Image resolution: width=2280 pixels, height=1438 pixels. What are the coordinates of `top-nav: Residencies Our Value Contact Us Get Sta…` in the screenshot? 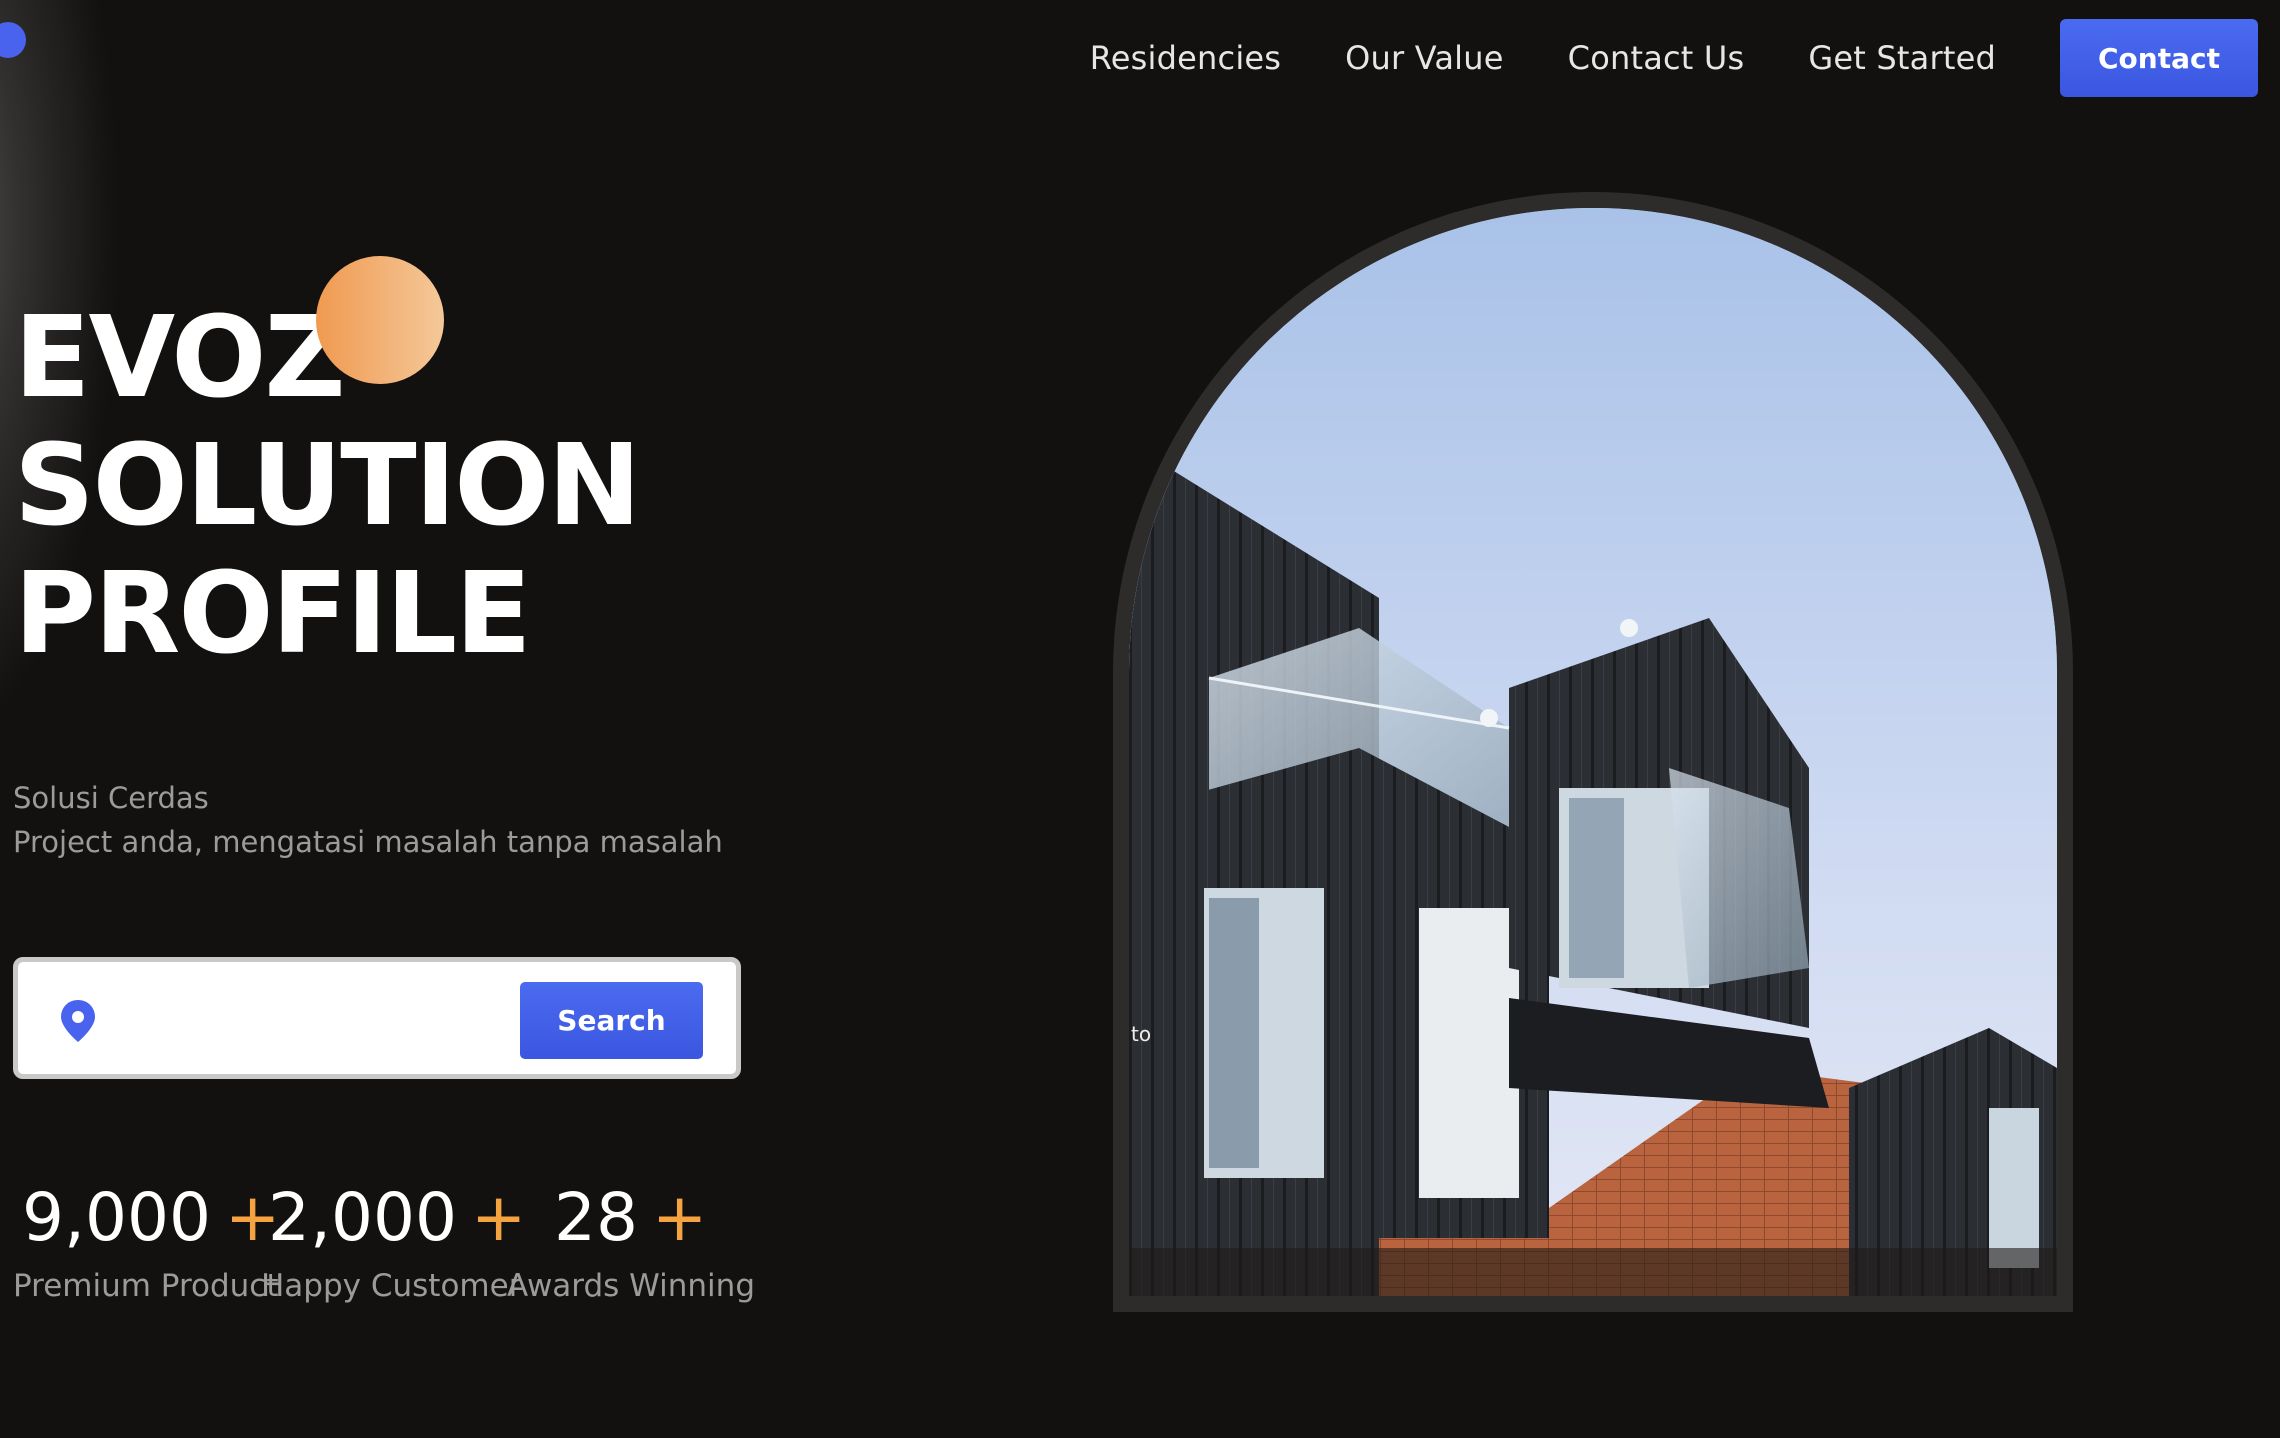 It's located at (1685, 58).